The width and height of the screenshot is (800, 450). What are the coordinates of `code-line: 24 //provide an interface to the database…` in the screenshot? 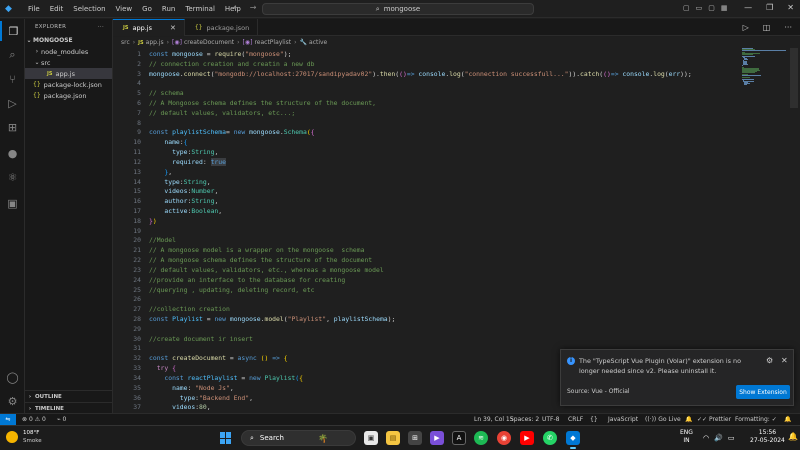 It's located at (427, 280).